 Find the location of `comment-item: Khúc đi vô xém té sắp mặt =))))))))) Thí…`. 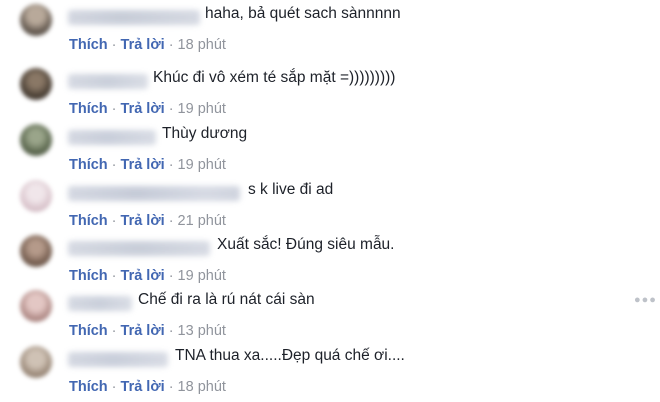

comment-item: Khúc đi vô xém té sắp mặt =))))))))) Thí… is located at coordinates (330, 92).